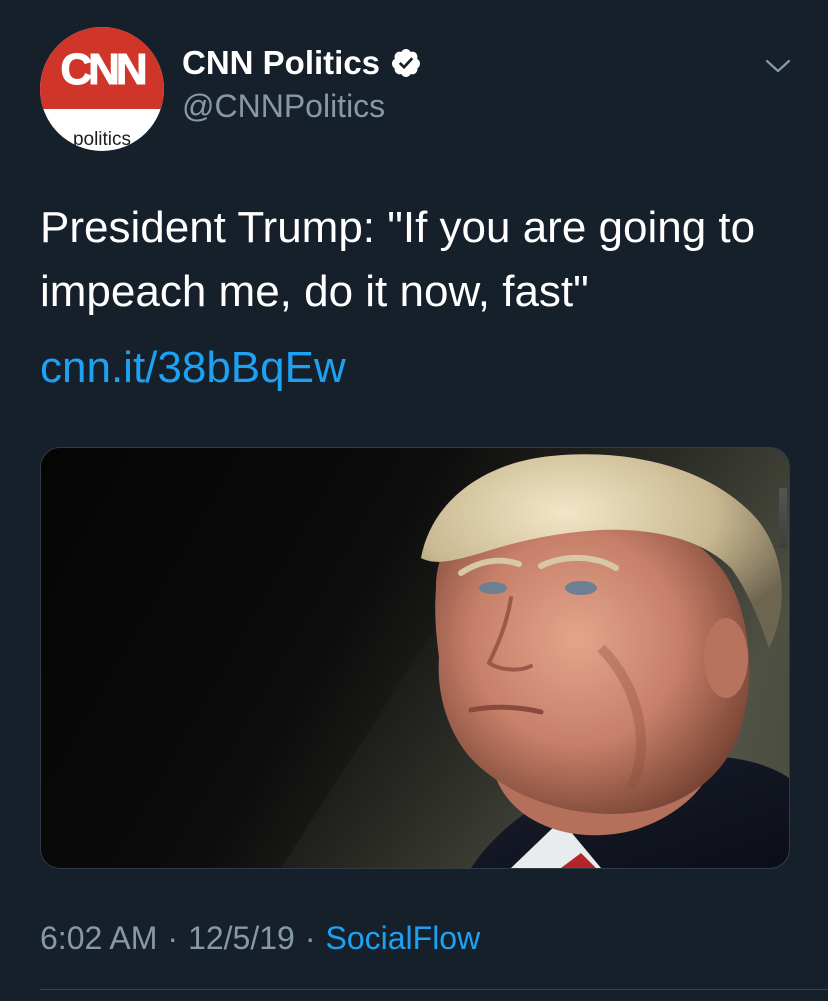 The width and height of the screenshot is (828, 1001). Describe the element at coordinates (434, 989) in the screenshot. I see `divider` at that location.